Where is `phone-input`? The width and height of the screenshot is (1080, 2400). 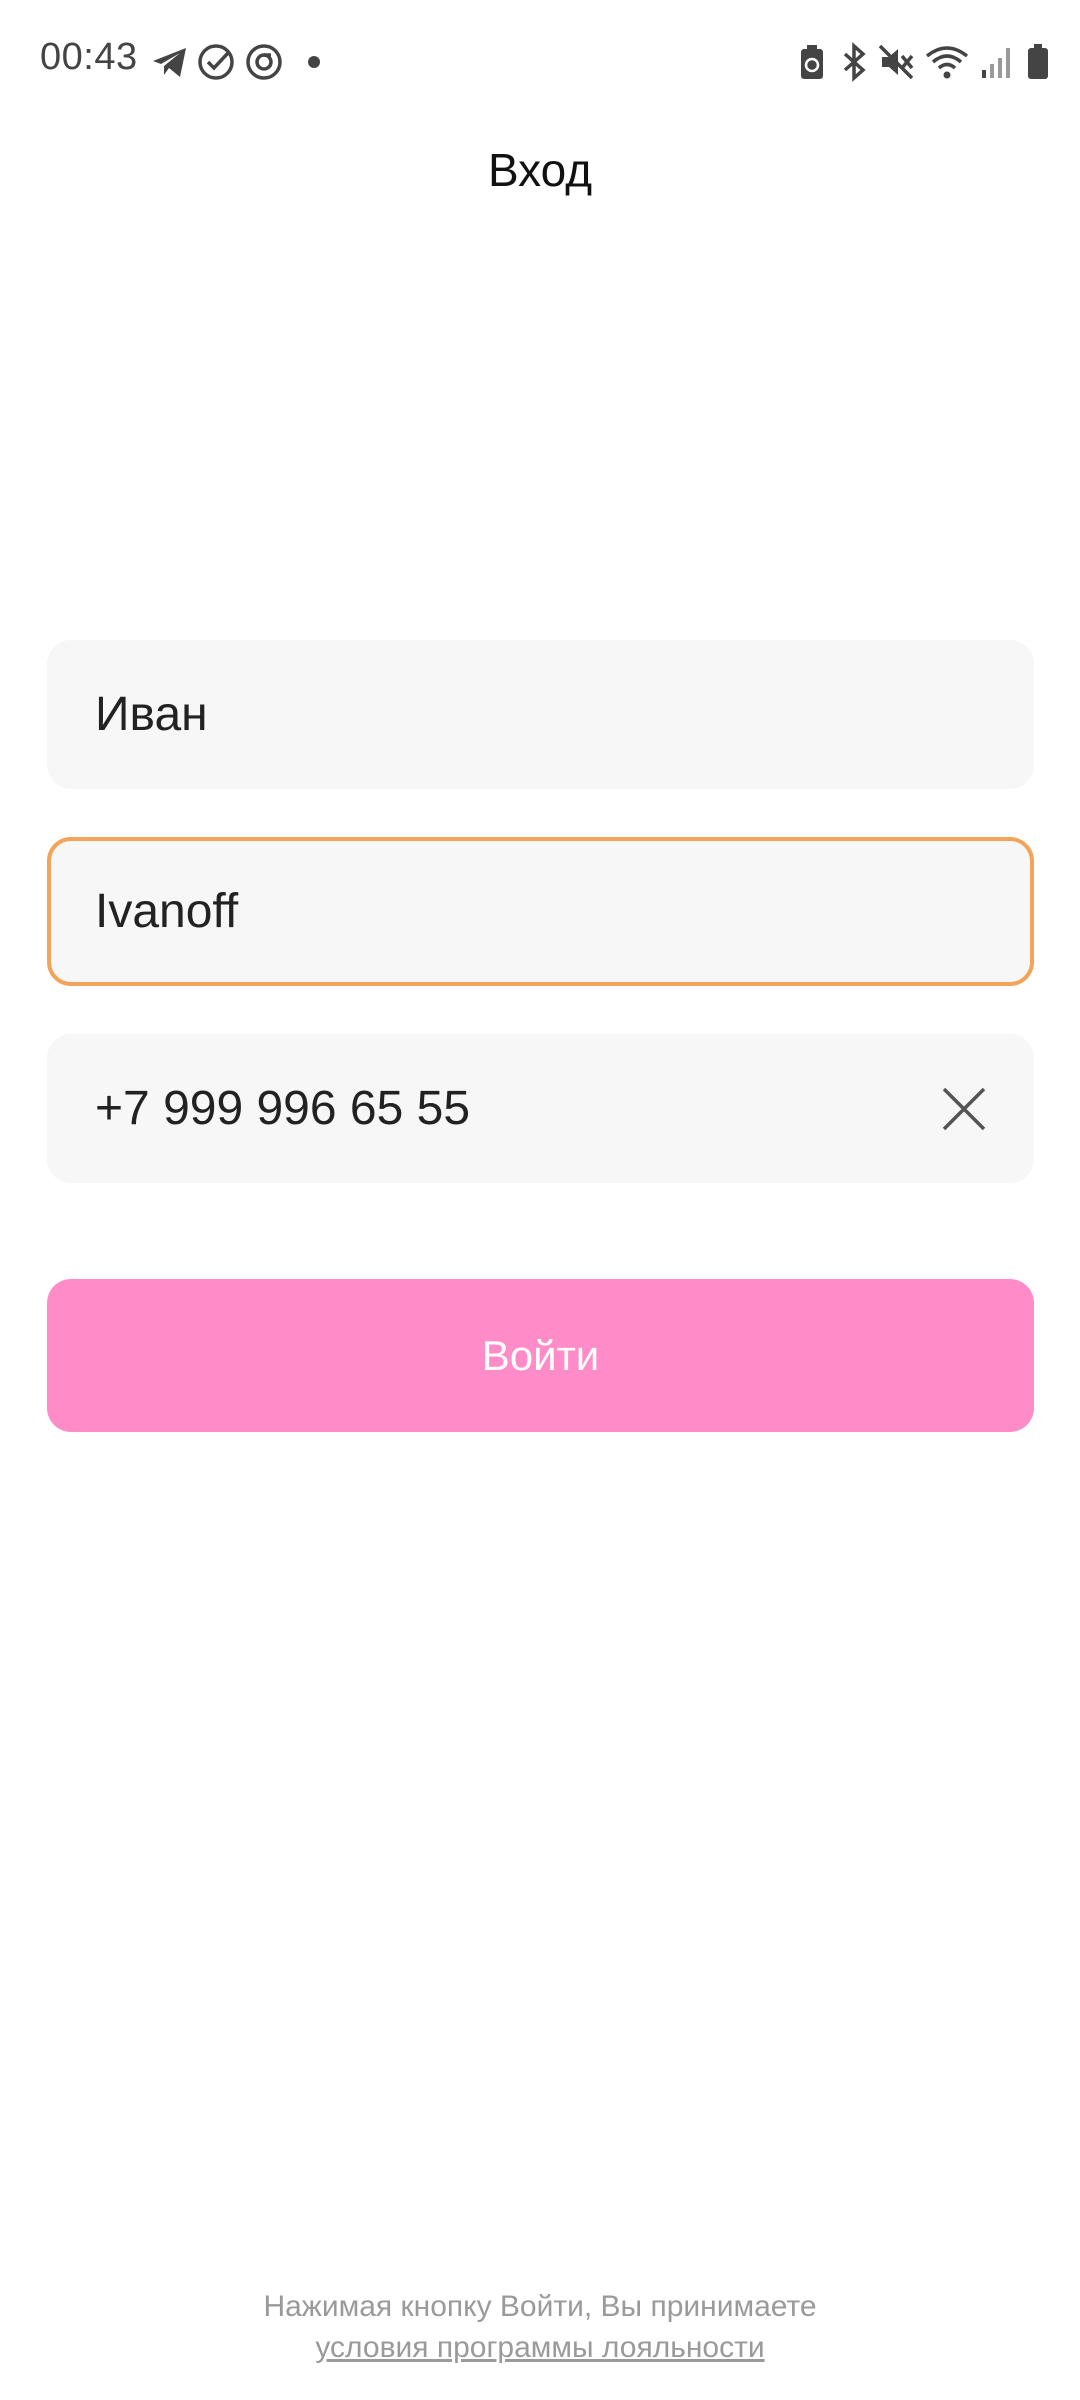
phone-input is located at coordinates (505, 1108).